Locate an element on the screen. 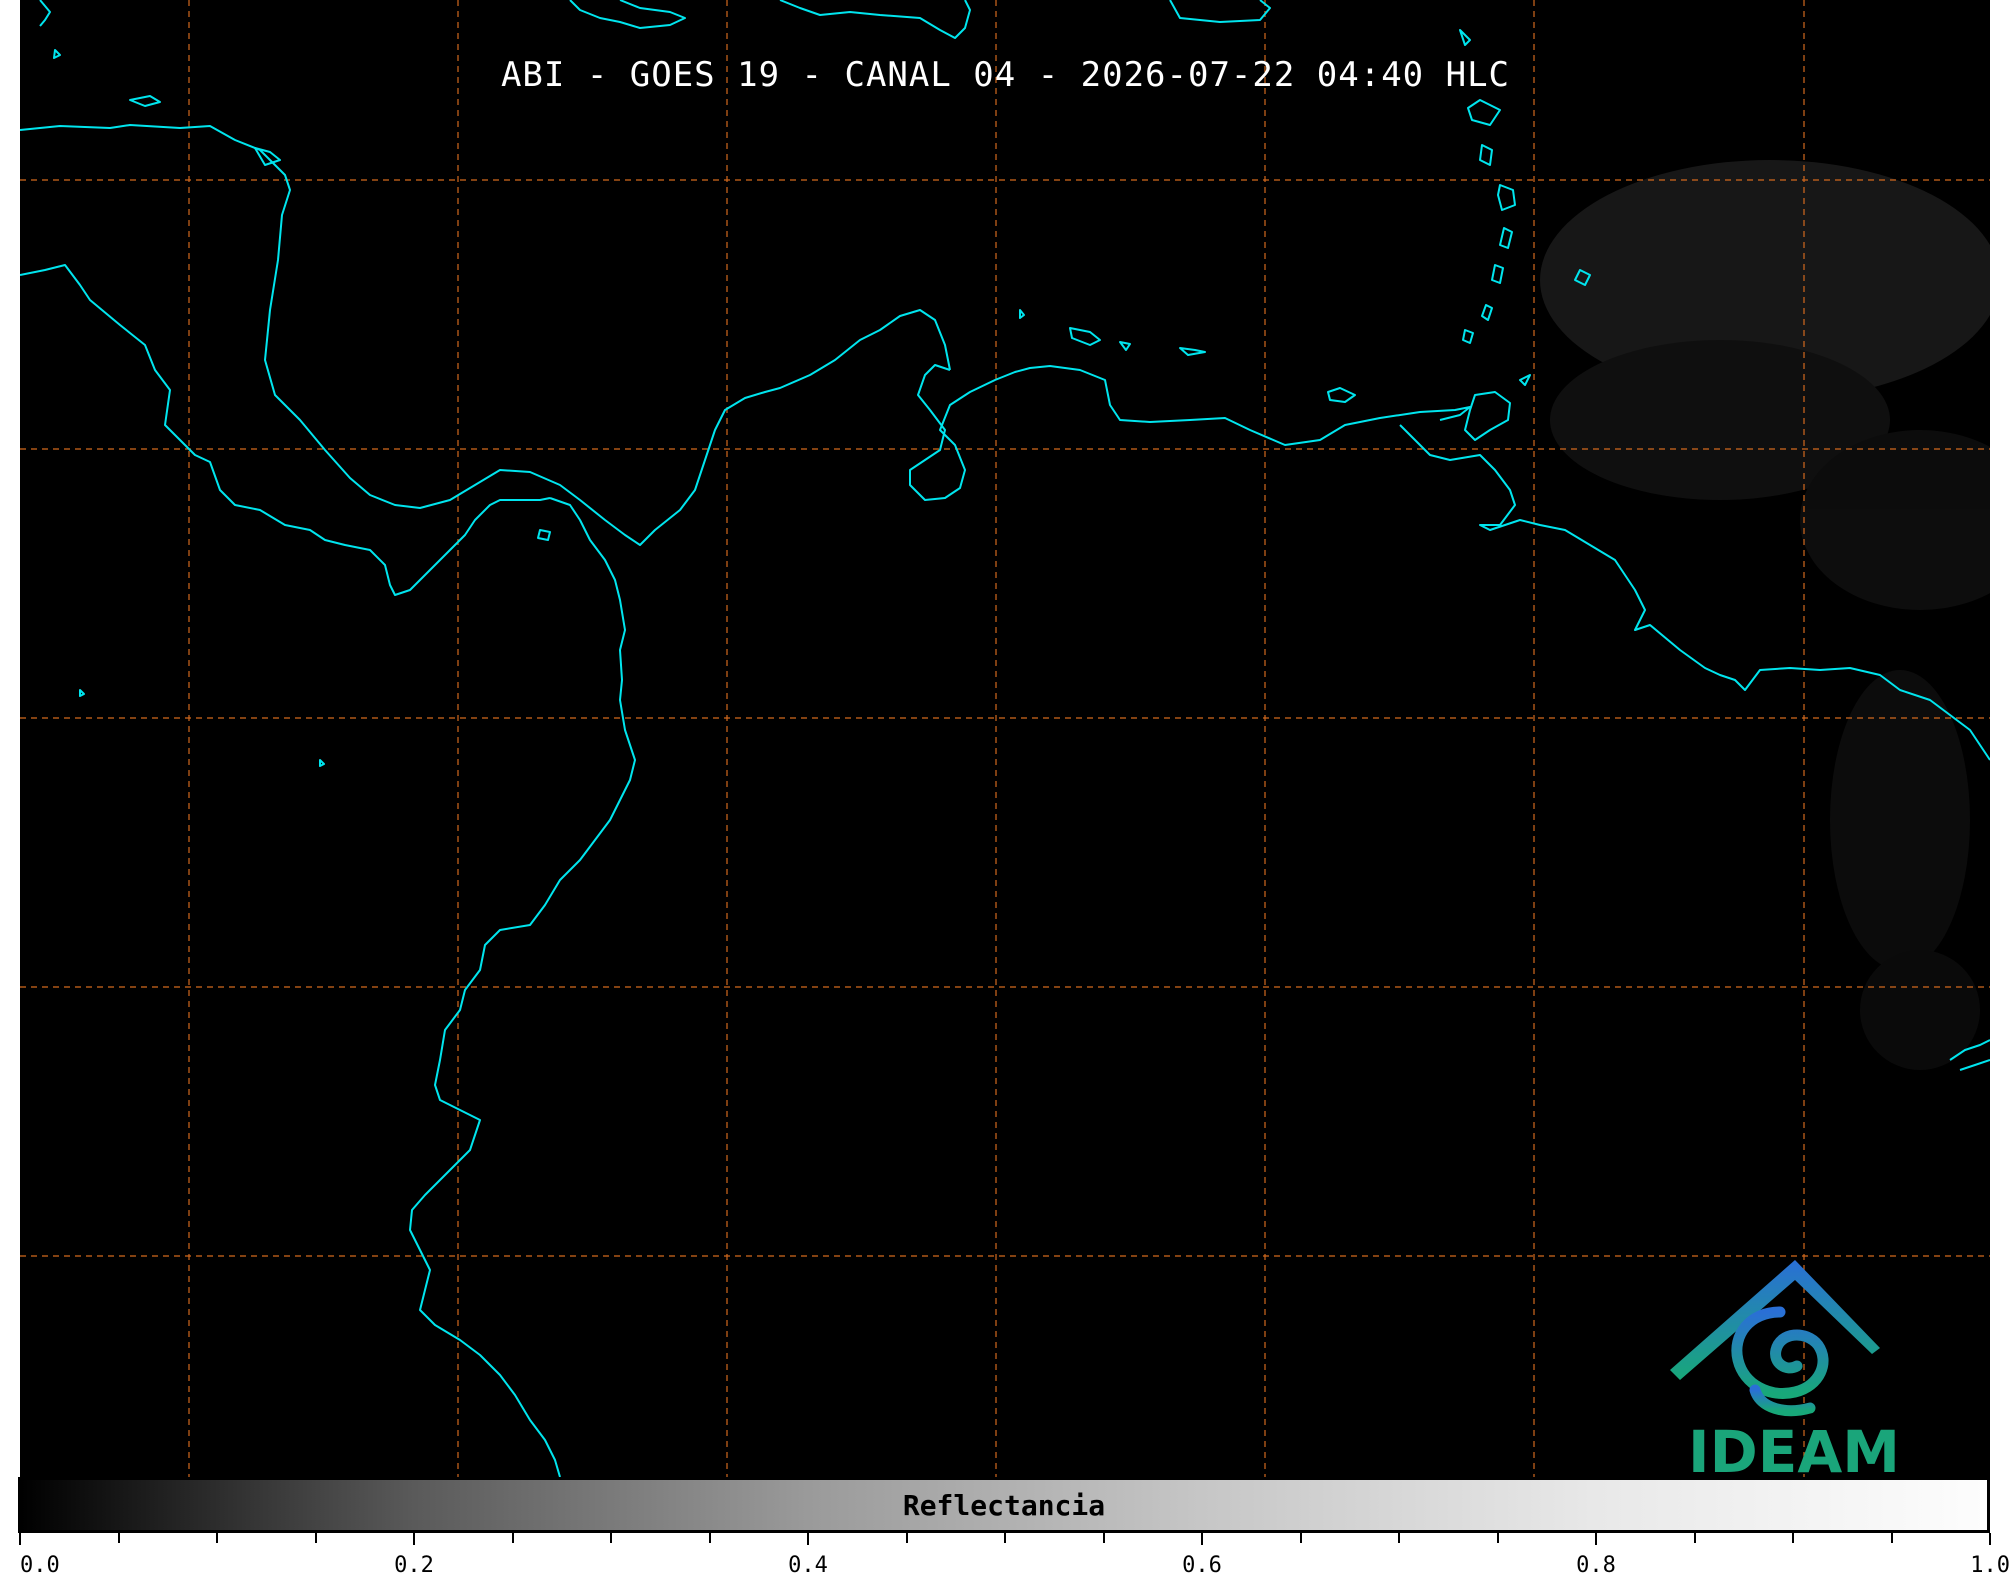 This screenshot has width=2011, height=1578. colorbar-tick-label: 0.4 is located at coordinates (808, 1565).